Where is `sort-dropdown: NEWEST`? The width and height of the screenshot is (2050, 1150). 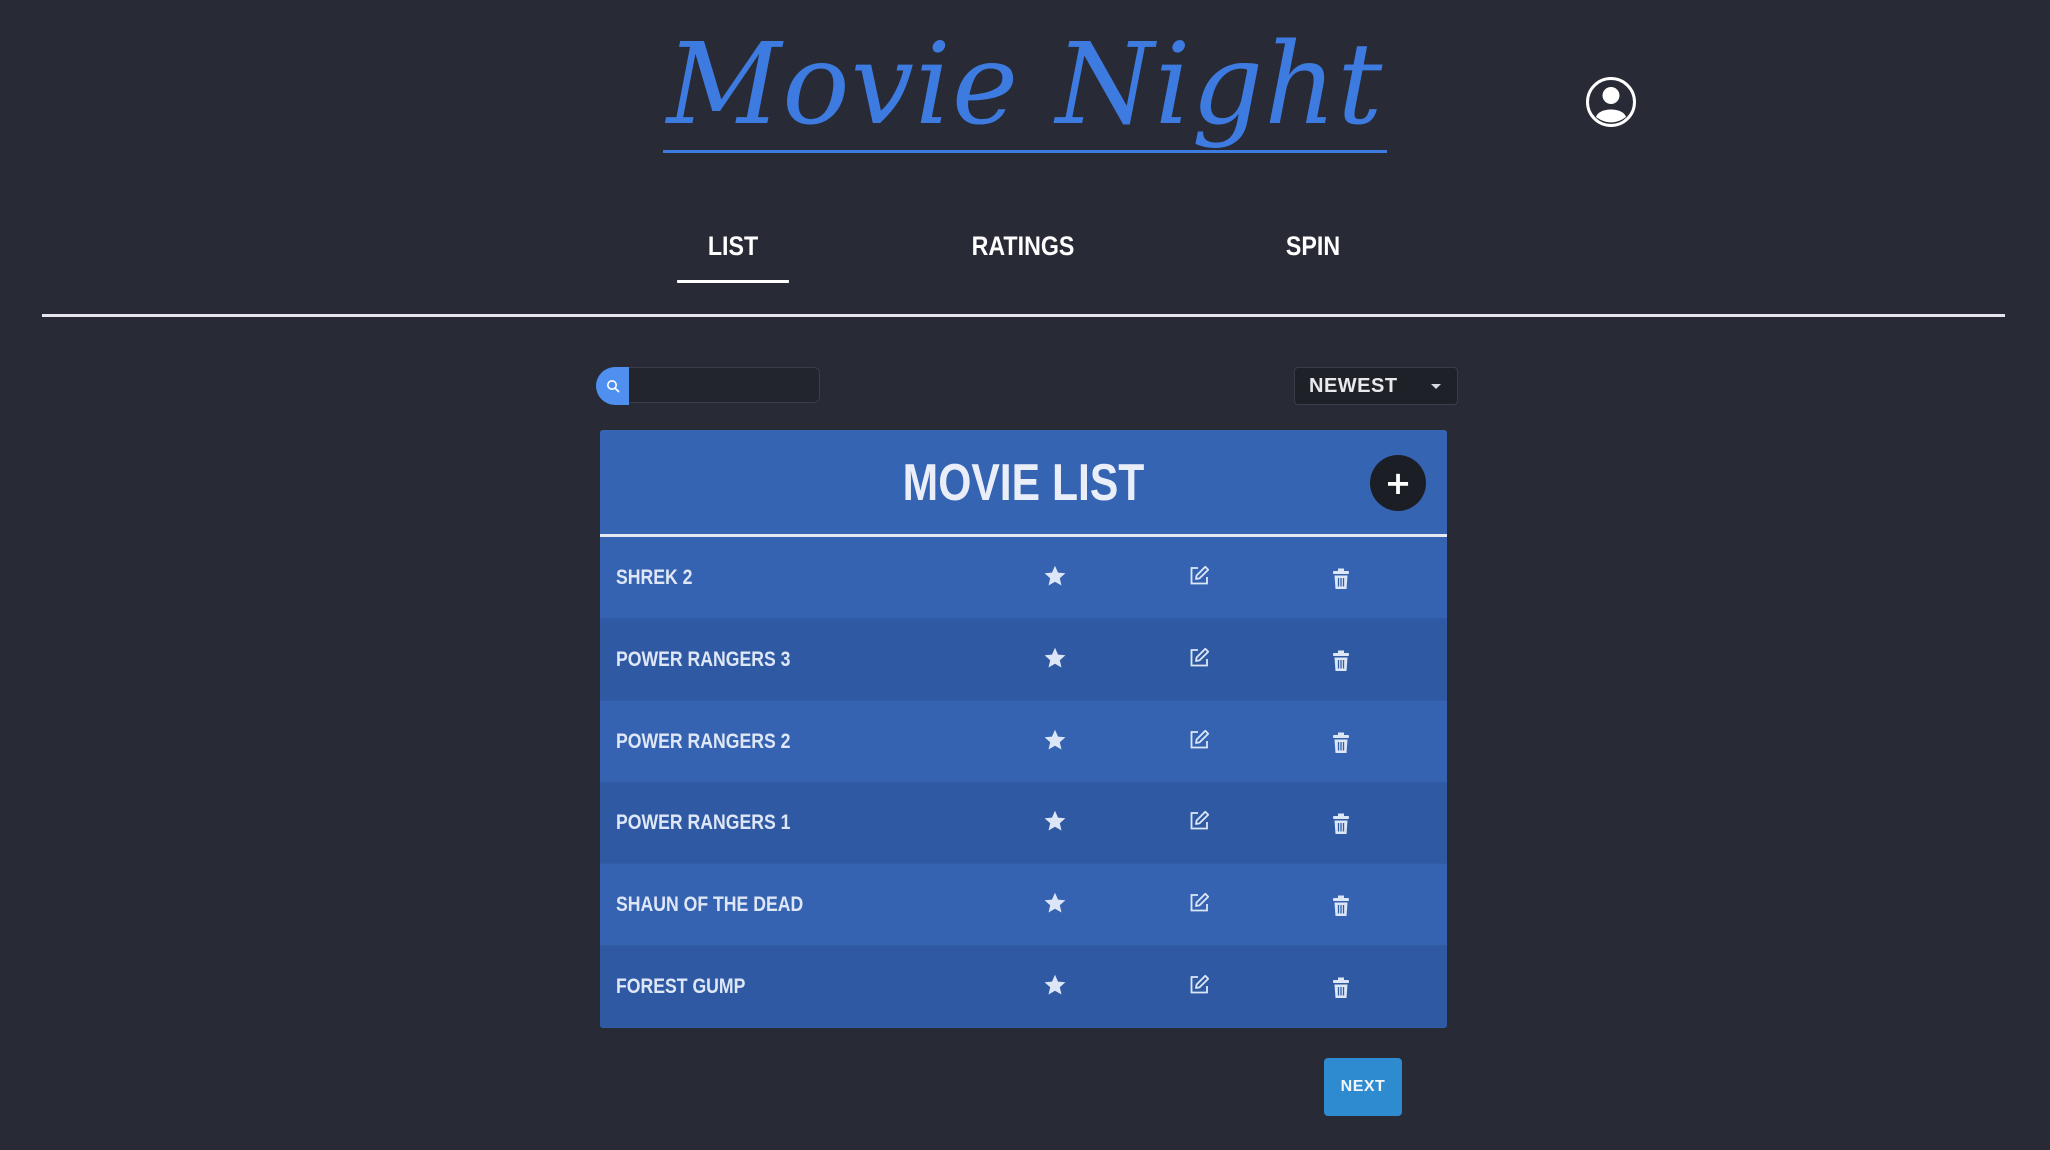 sort-dropdown: NEWEST is located at coordinates (1376, 386).